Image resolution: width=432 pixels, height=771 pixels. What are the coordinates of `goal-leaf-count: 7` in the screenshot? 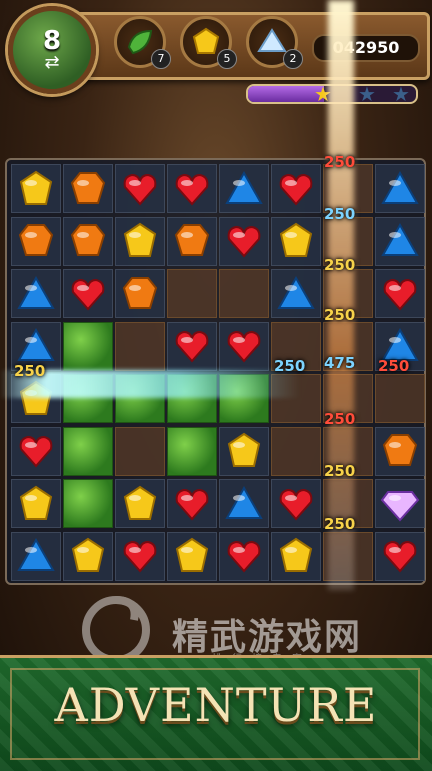 It's located at (161, 59).